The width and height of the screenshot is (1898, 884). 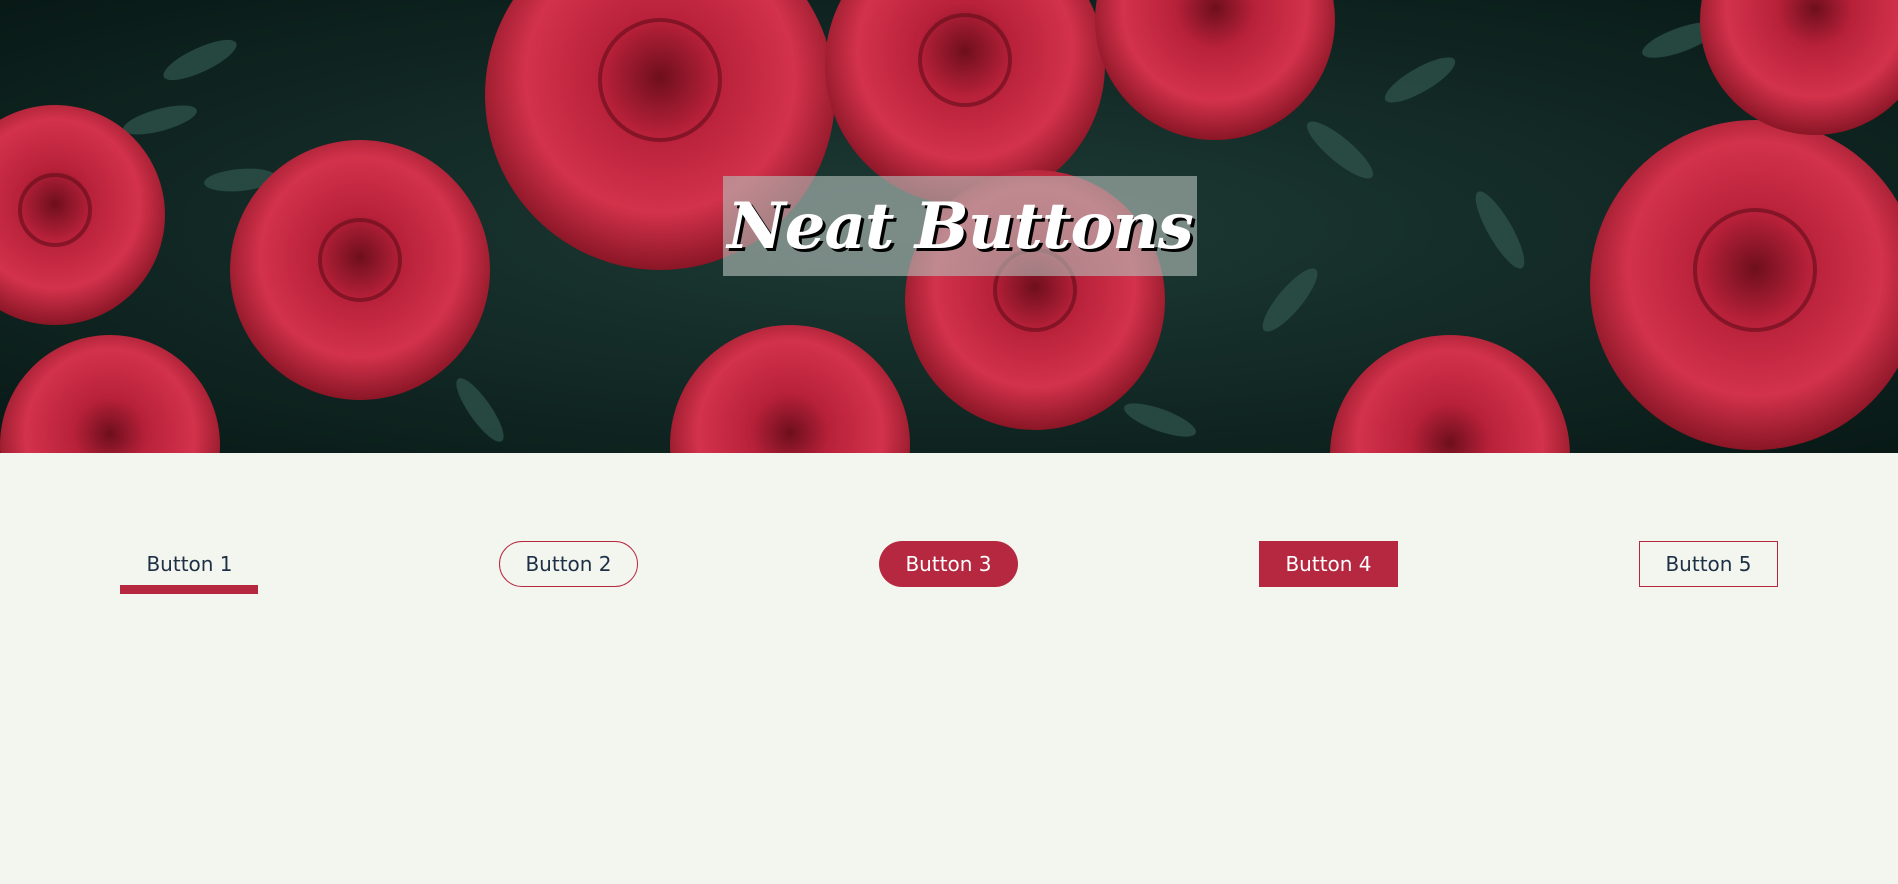 I want to click on button-4-label: Button 4, so click(x=1328, y=564).